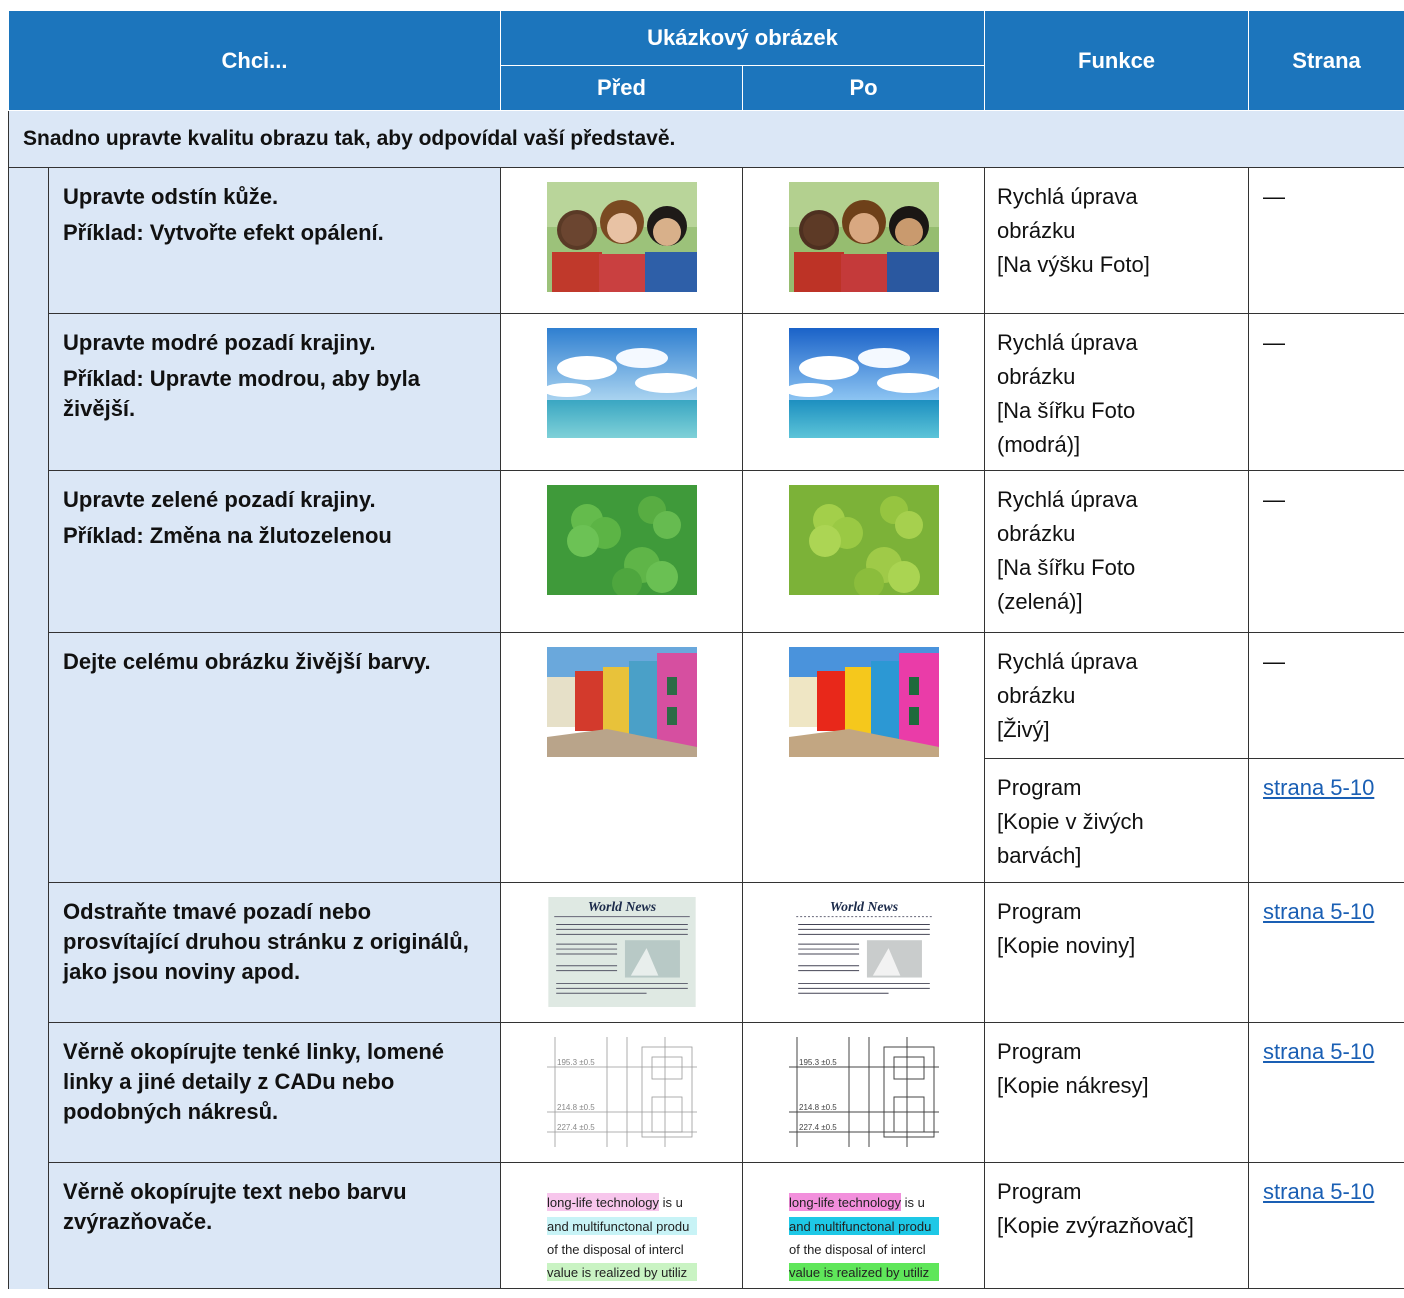 The width and height of the screenshot is (1404, 1298). Describe the element at coordinates (857, 1202) in the screenshot. I see `highlight-line: long-life technology is u` at that location.